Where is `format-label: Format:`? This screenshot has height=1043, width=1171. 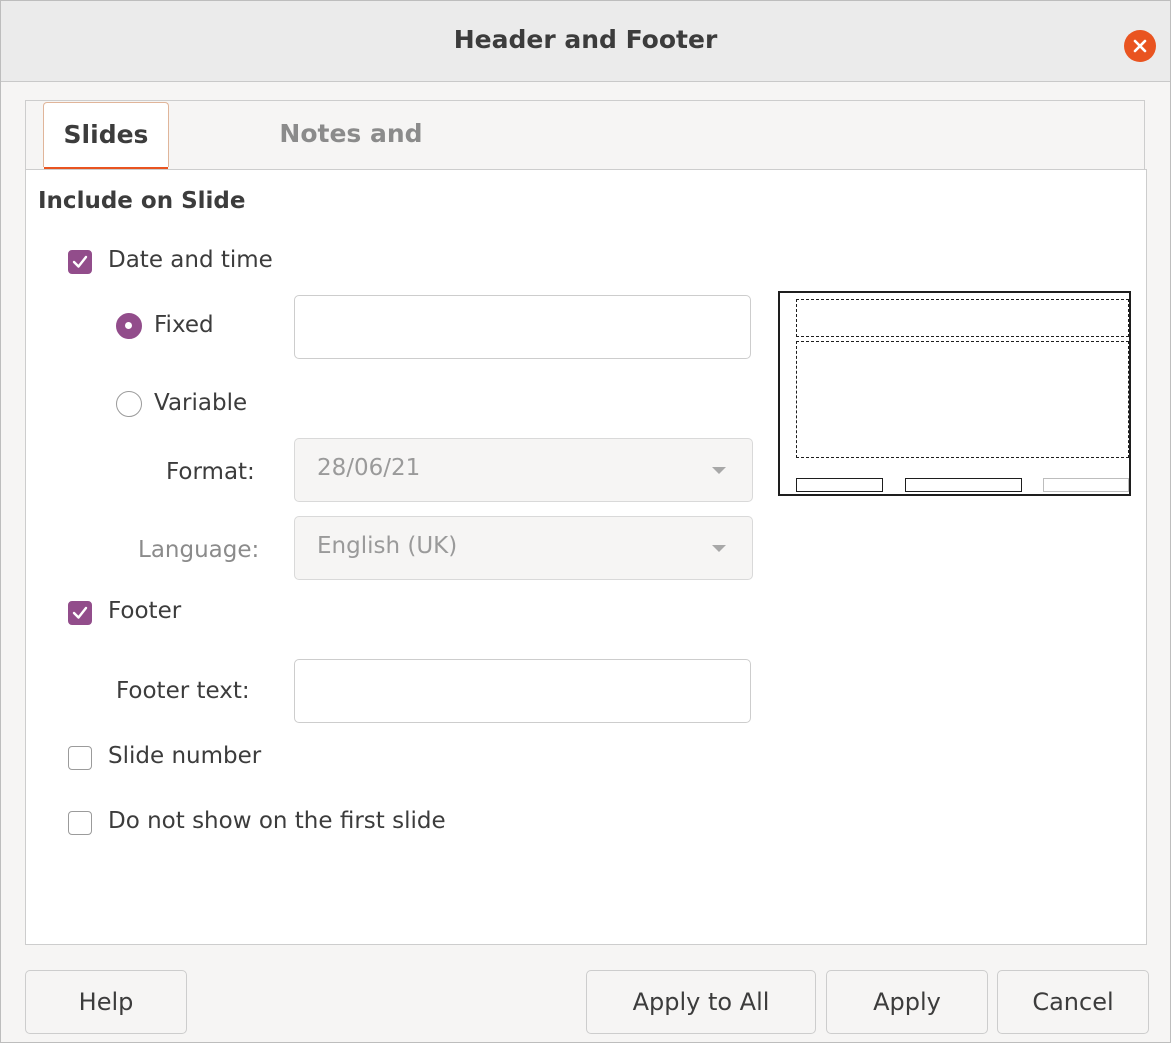 format-label: Format: is located at coordinates (210, 472).